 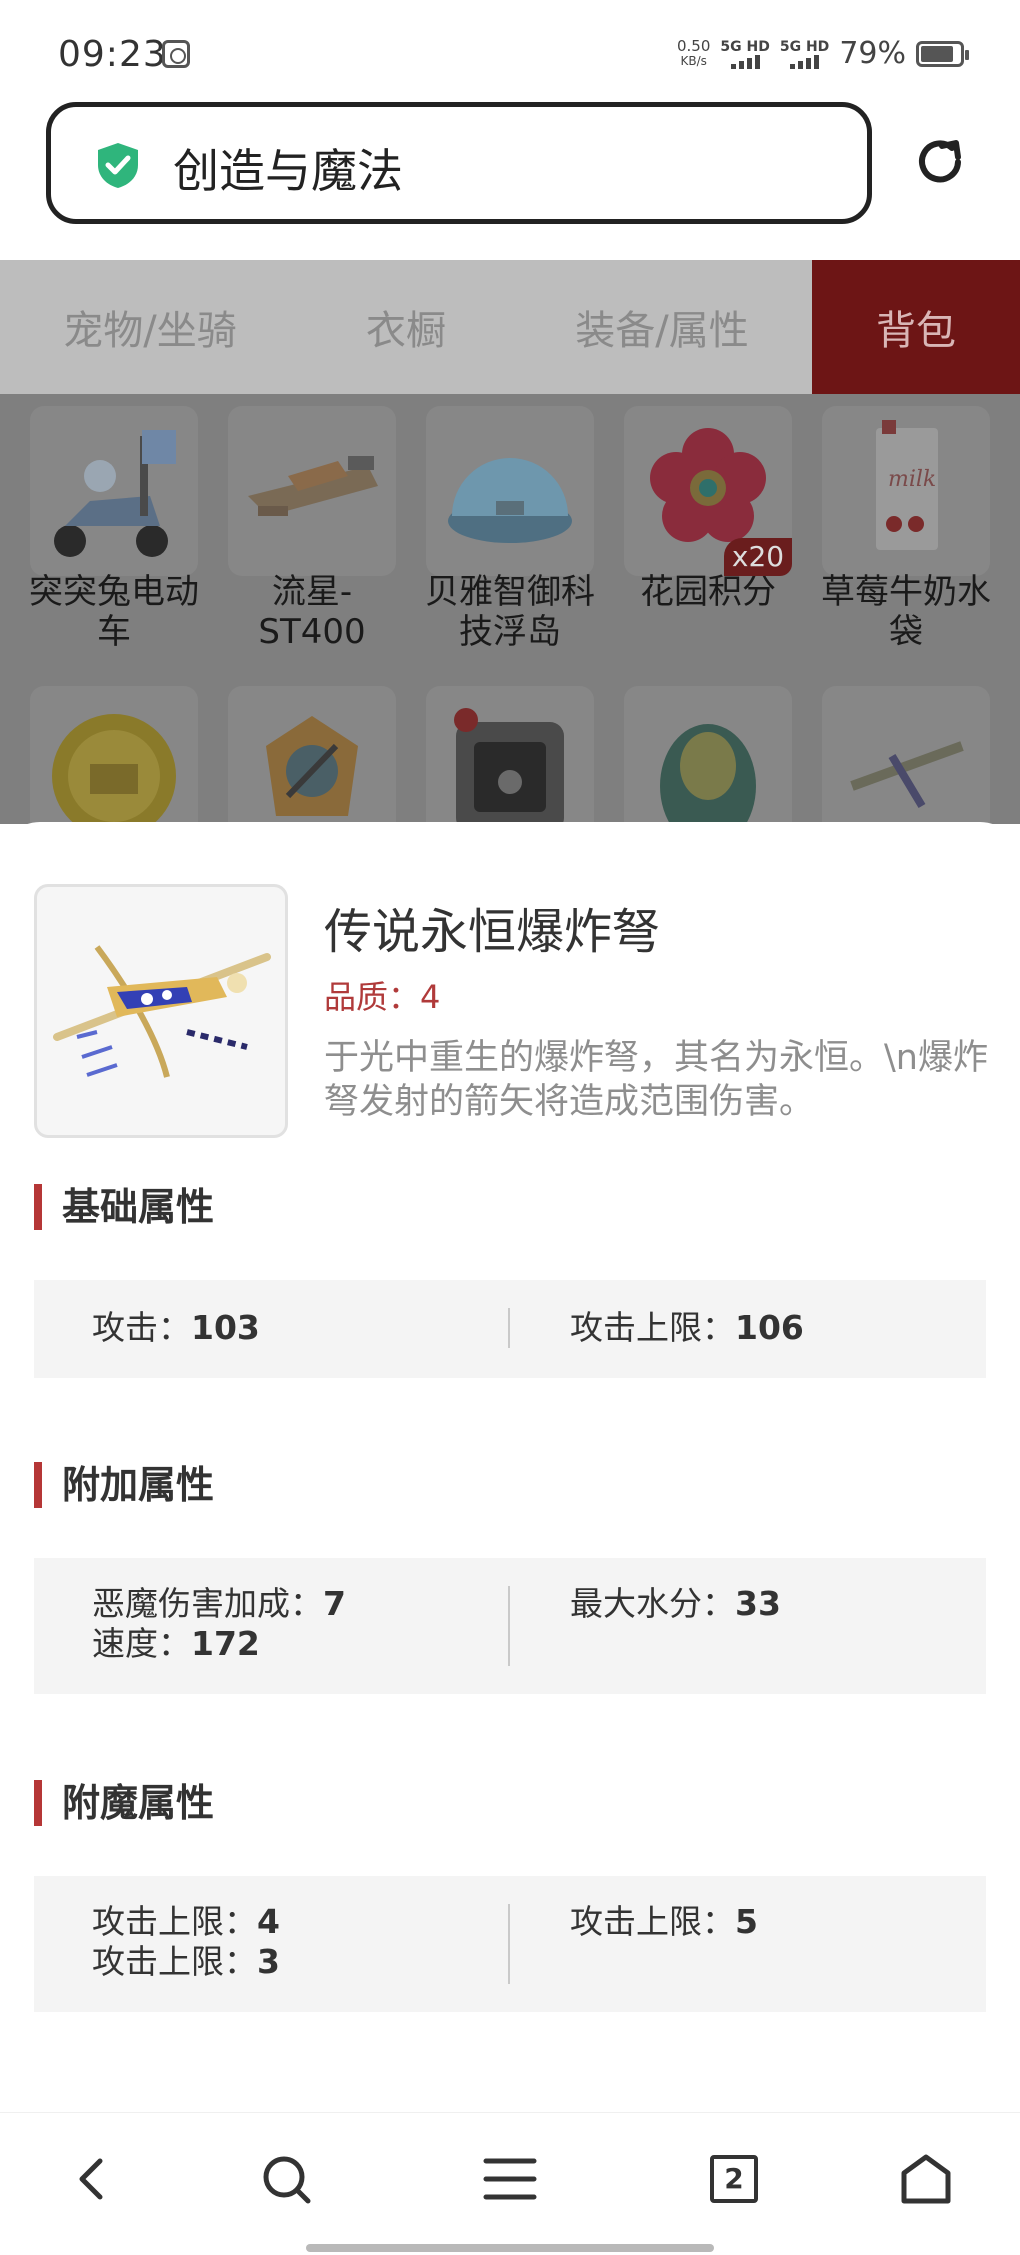 What do you see at coordinates (687, 1327) in the screenshot?
I see `stat-attack-max: 攻击上限：106` at bounding box center [687, 1327].